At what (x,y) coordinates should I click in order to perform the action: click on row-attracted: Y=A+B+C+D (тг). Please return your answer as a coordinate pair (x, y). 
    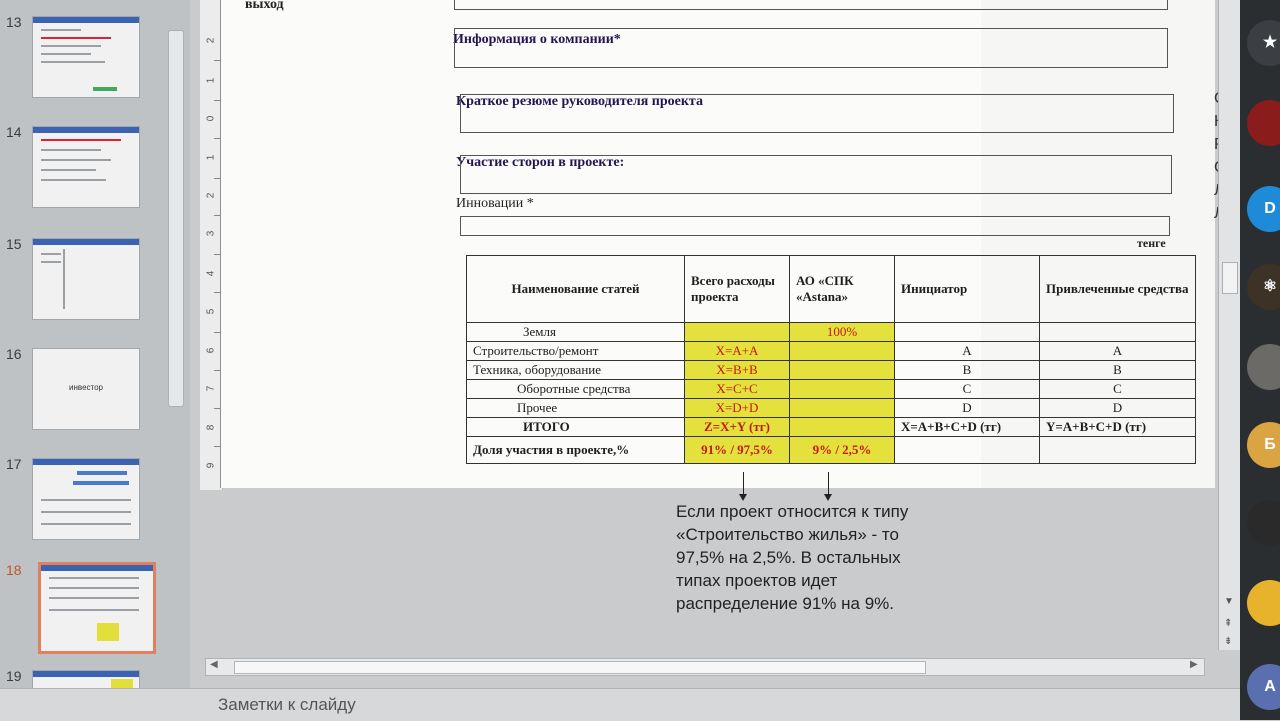
    Looking at the image, I should click on (1117, 427).